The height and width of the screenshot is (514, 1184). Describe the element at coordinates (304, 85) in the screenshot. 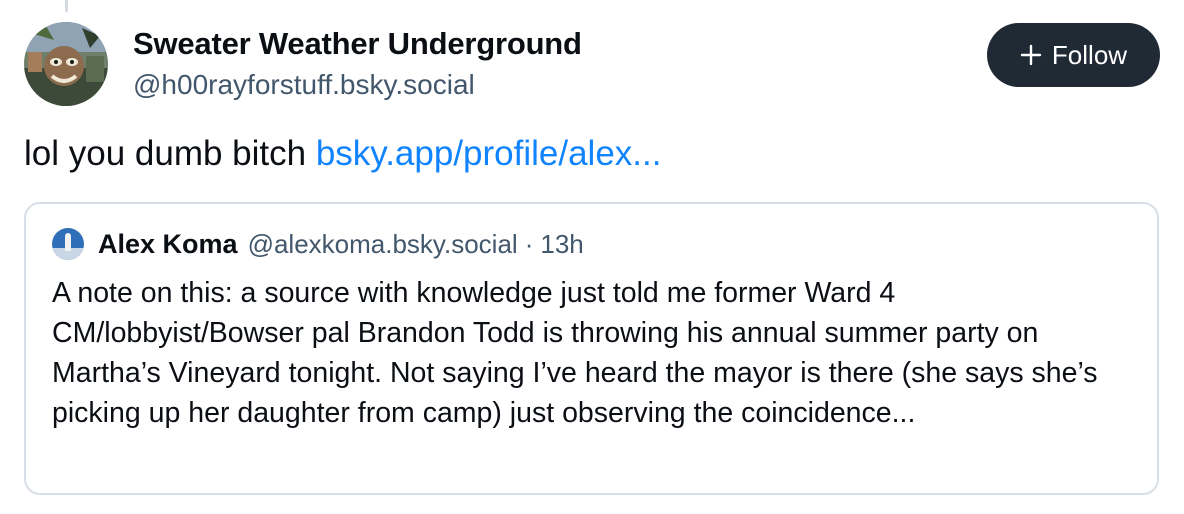

I see `author-handle: @h00rayforstuff.bsky.social` at that location.